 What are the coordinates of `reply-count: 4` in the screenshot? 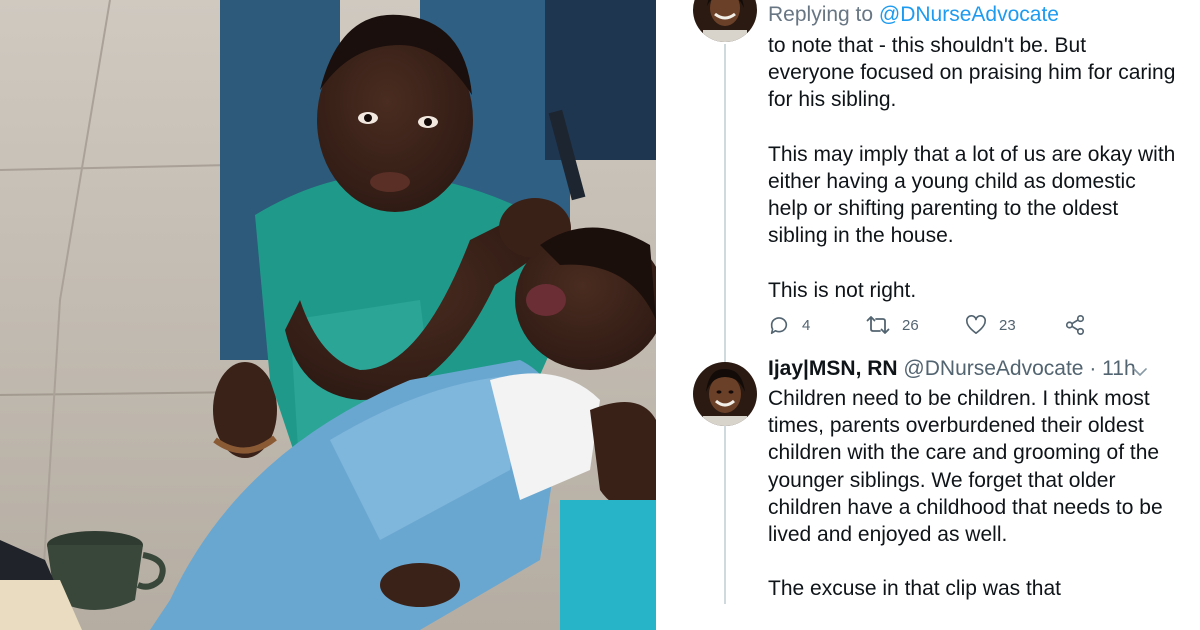 It's located at (806, 325).